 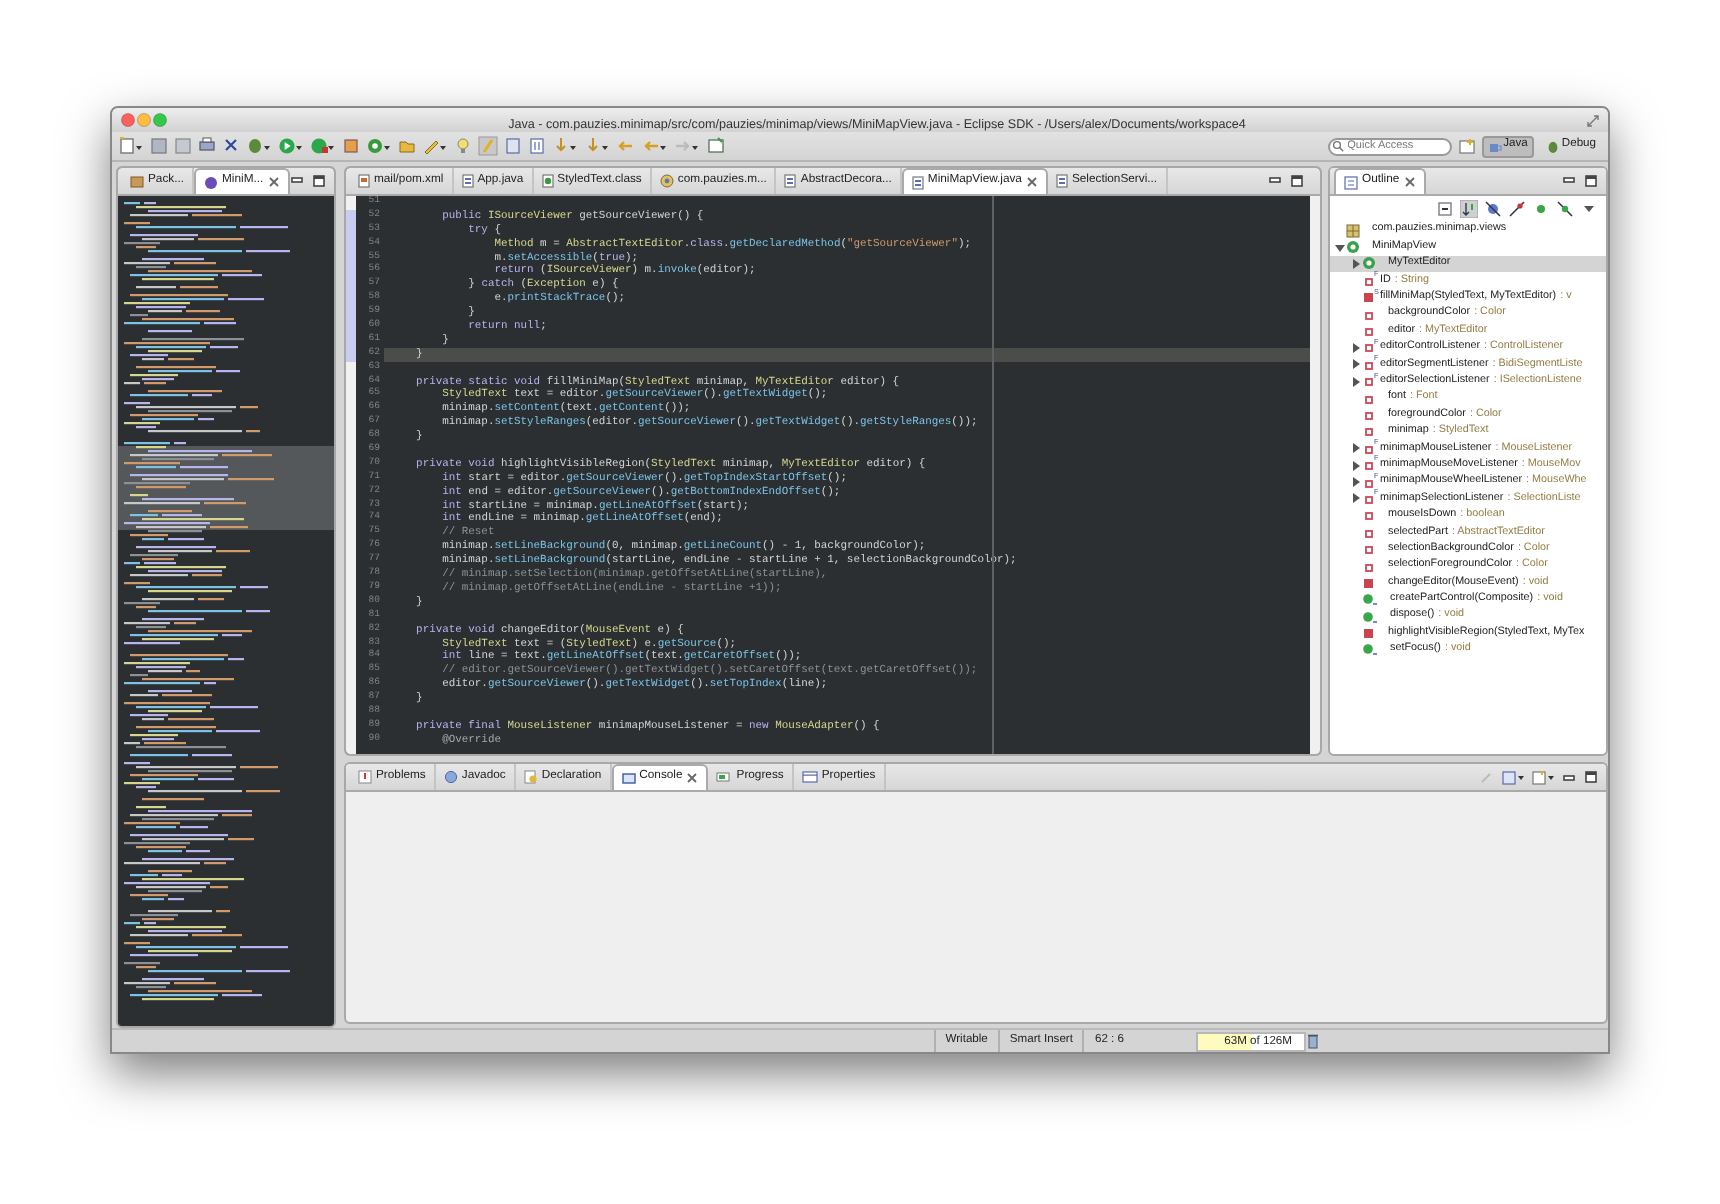 What do you see at coordinates (128, 120) in the screenshot?
I see `close-button` at bounding box center [128, 120].